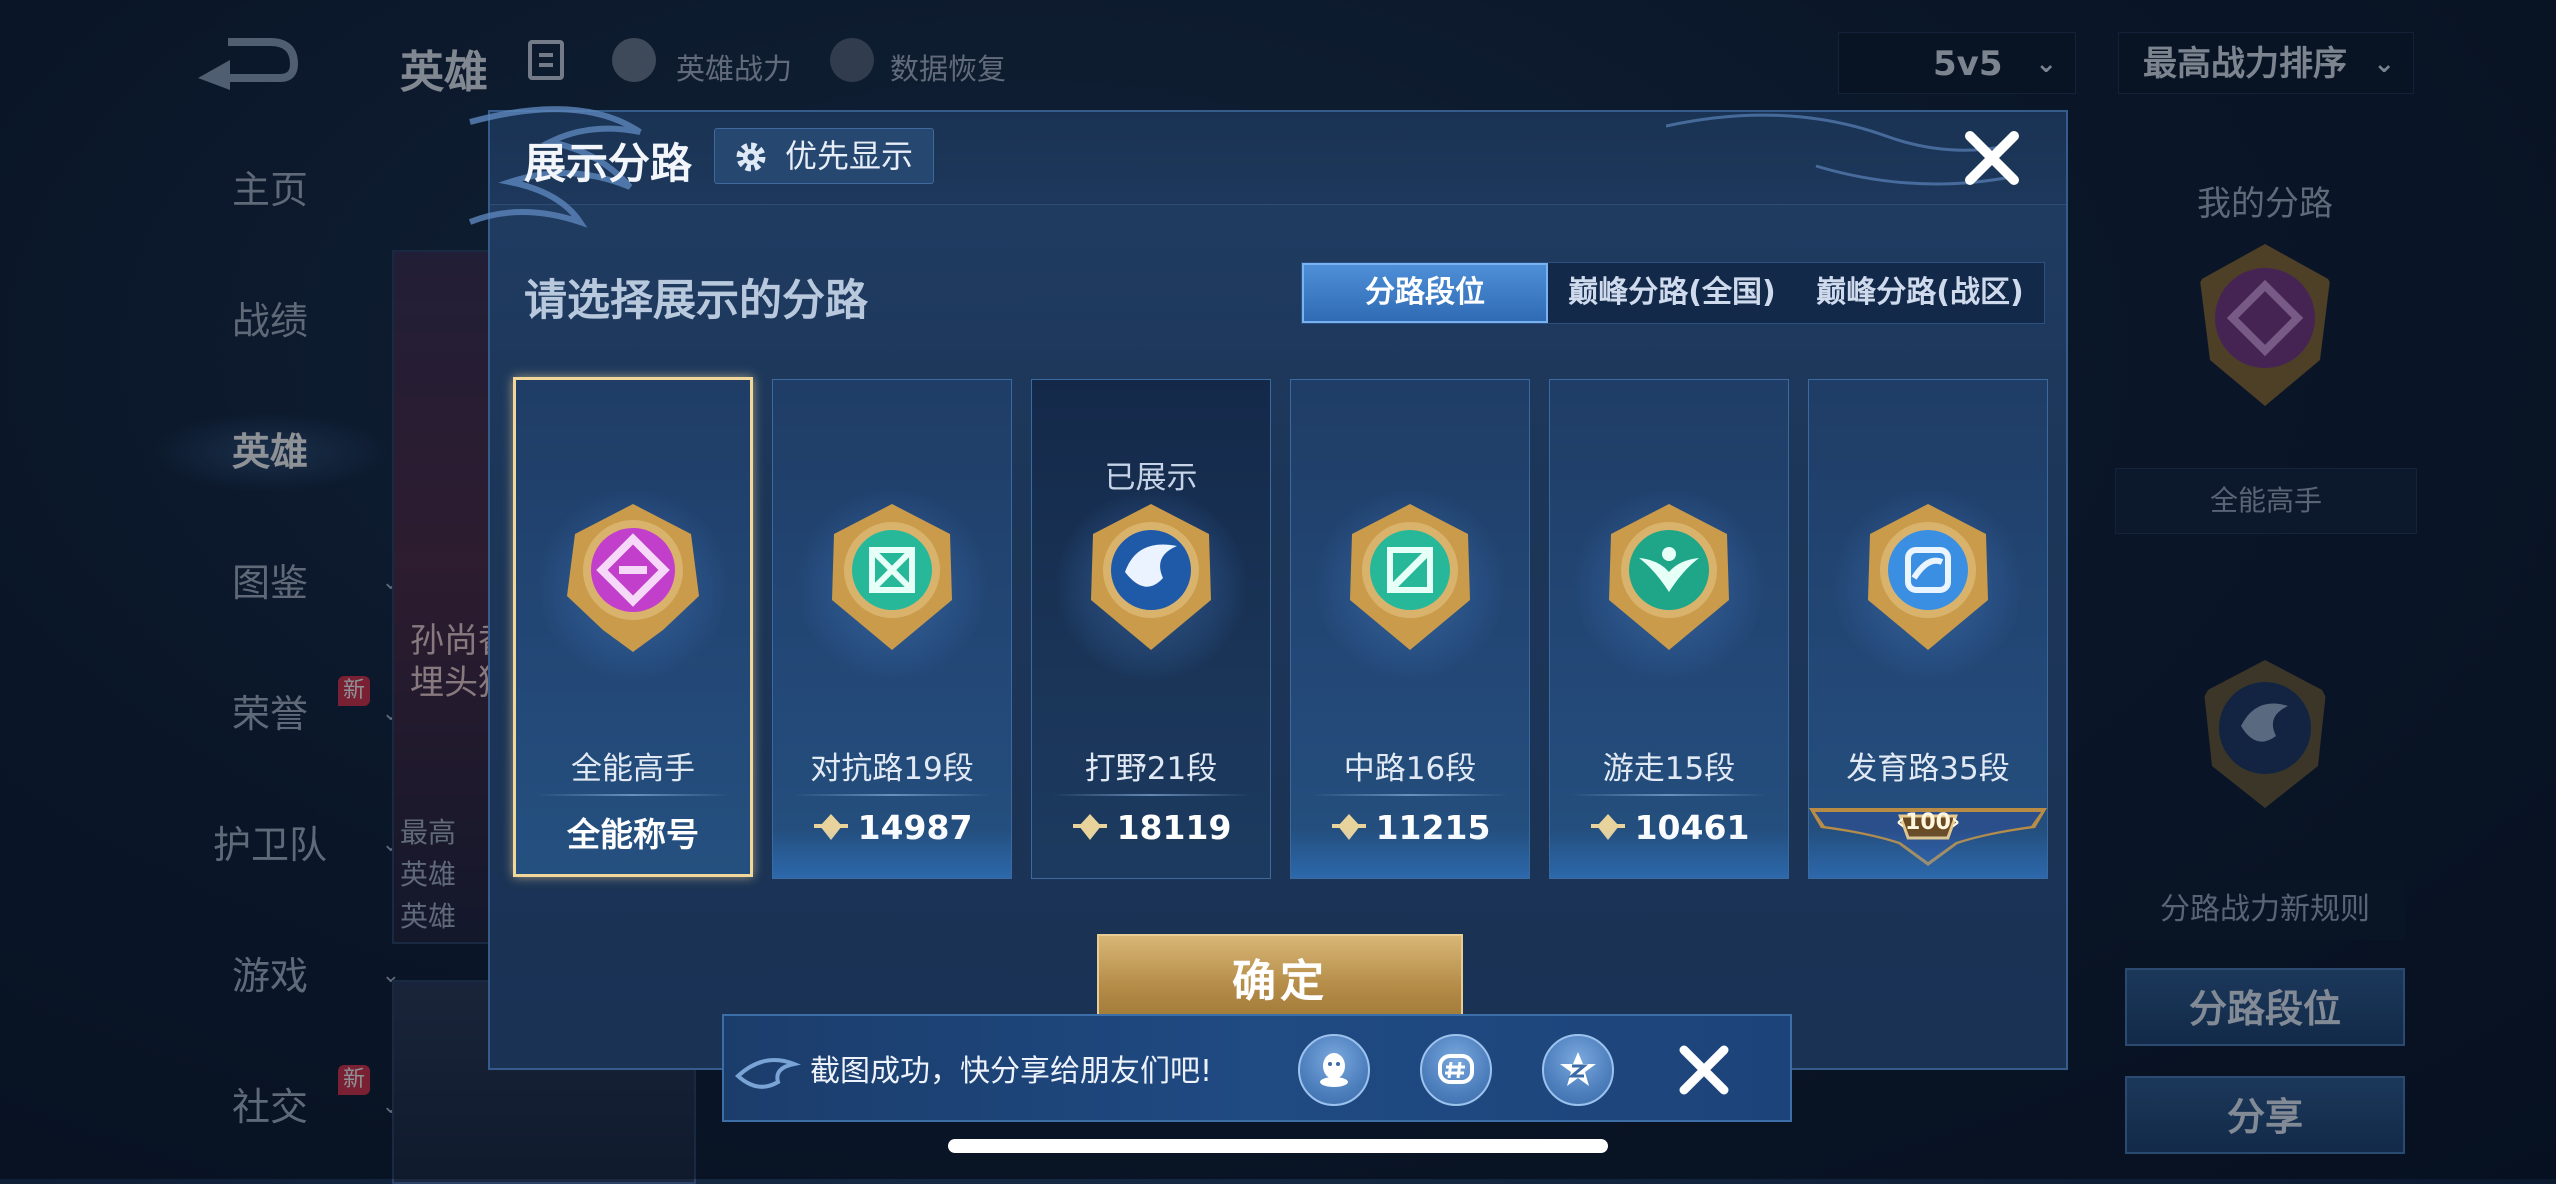 The image size is (2556, 1184). Describe the element at coordinates (1267, 167) in the screenshot. I see `modal-header: 展示分路 优先显示` at that location.